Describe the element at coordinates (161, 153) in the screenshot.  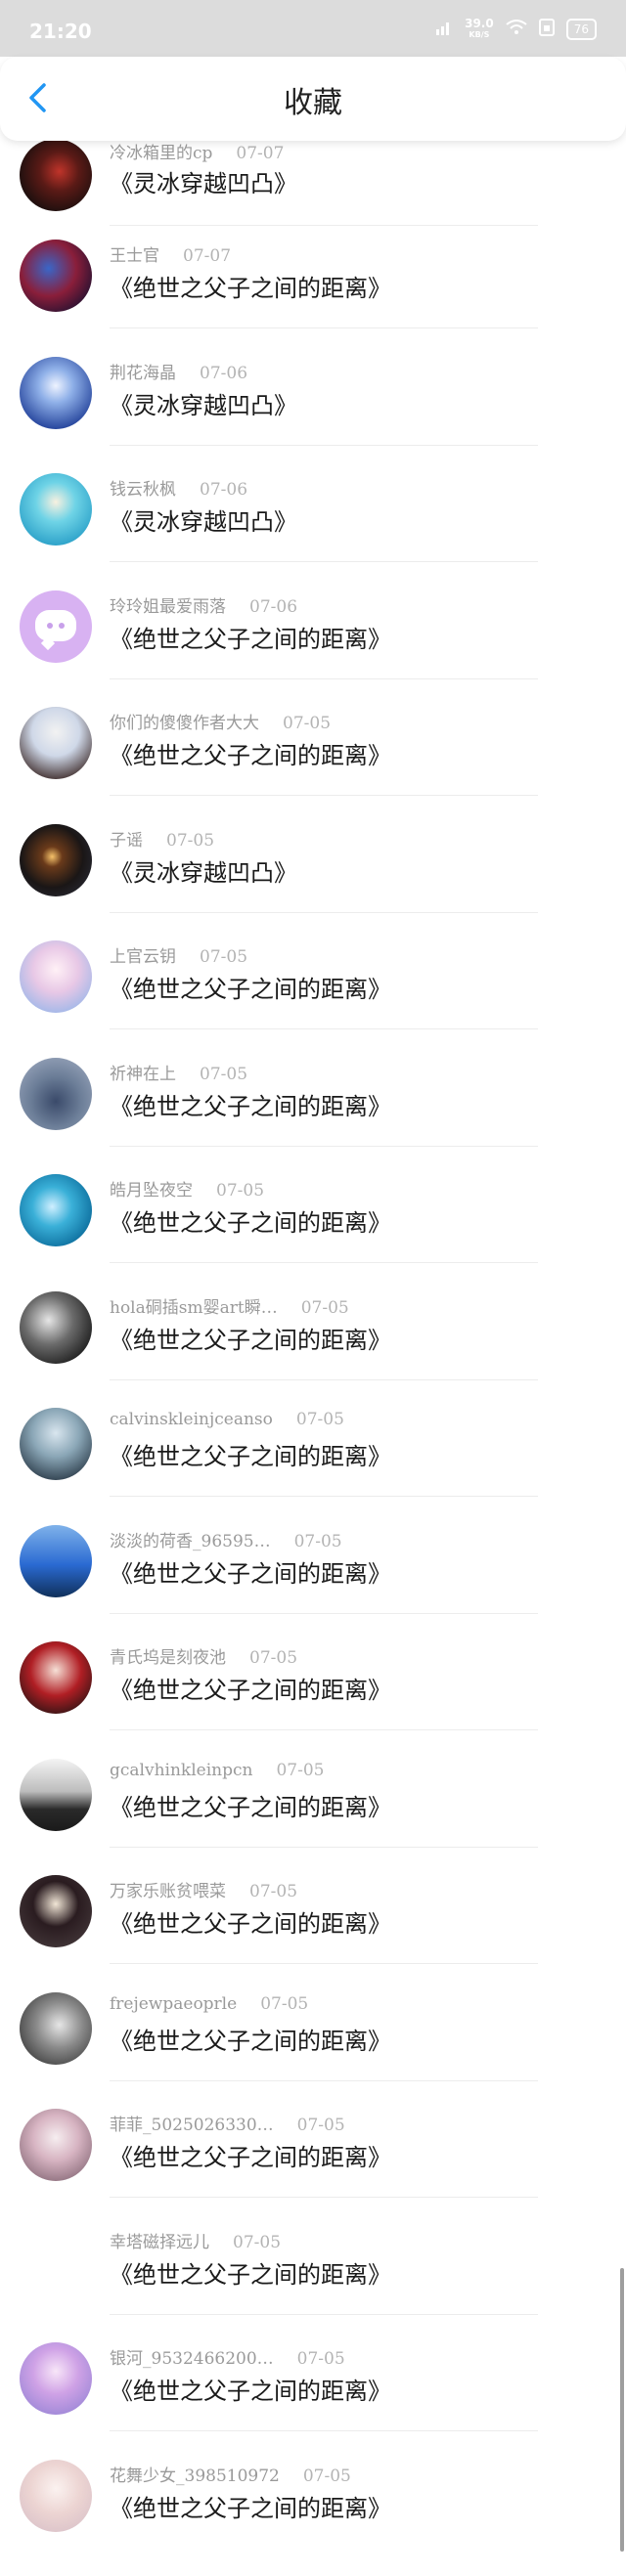
I see `user-name: 冷冰箱里的cp` at that location.